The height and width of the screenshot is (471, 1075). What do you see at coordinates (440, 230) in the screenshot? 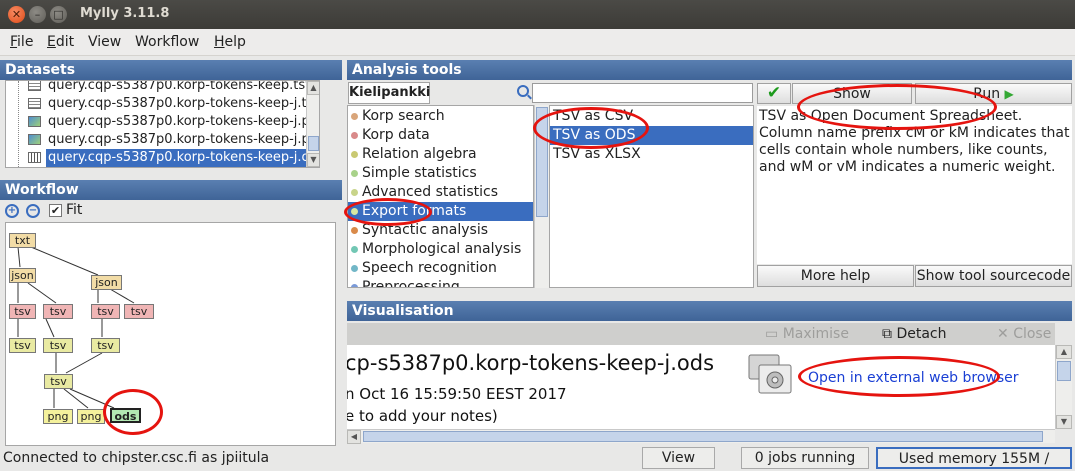
I see `category-item: Syntactic analysis` at bounding box center [440, 230].